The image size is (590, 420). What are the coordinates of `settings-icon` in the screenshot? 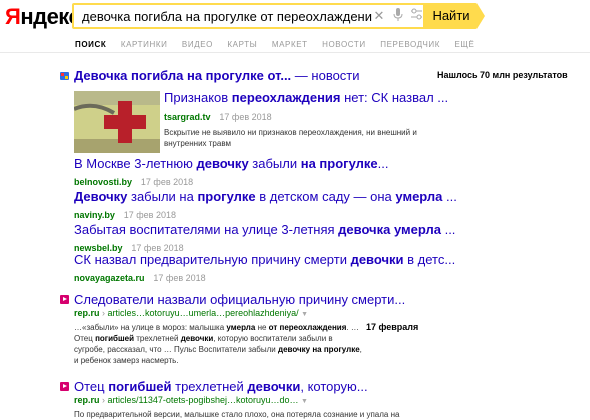 It's located at (416, 16).